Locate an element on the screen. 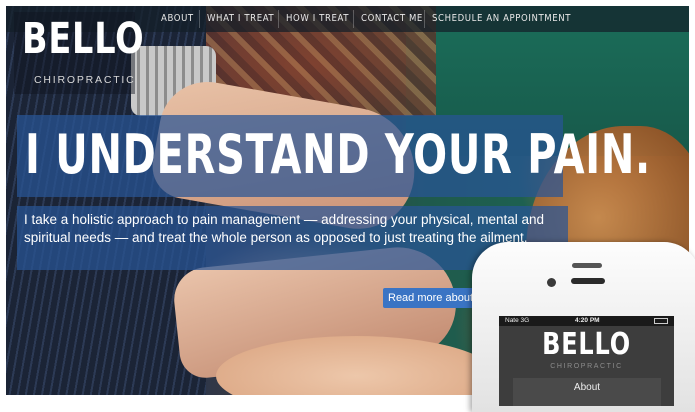 This screenshot has width=695, height=412. mobile-logo-text: BELLO is located at coordinates (586, 344).